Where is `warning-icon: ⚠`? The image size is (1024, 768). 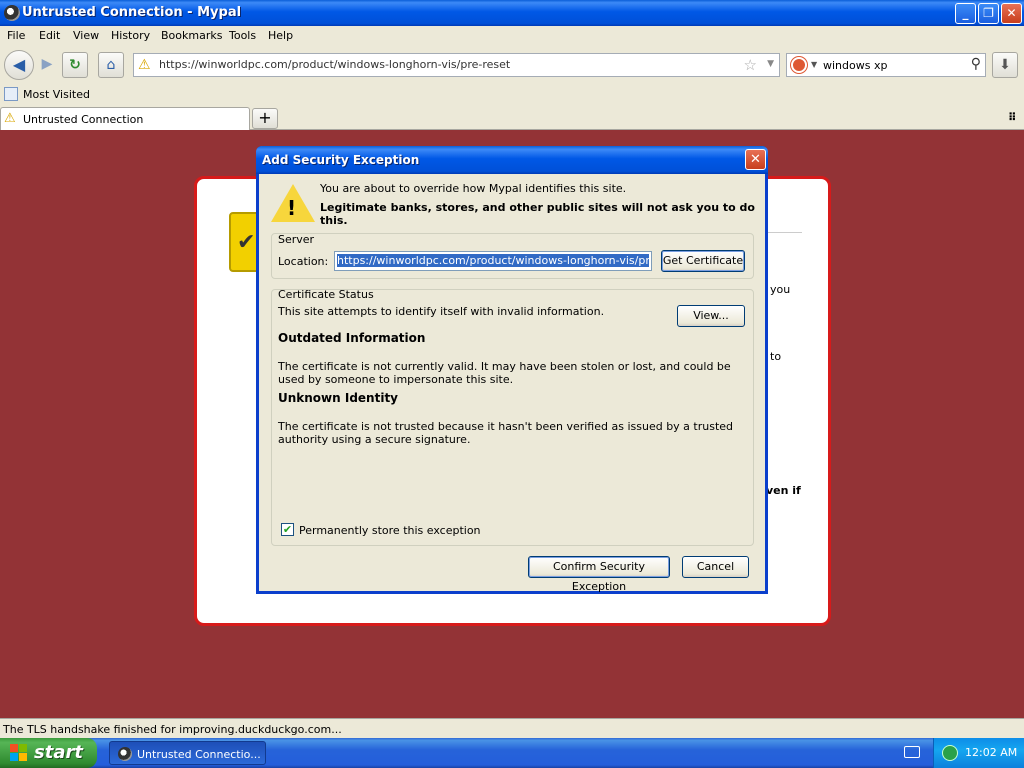 warning-icon: ⚠ is located at coordinates (144, 65).